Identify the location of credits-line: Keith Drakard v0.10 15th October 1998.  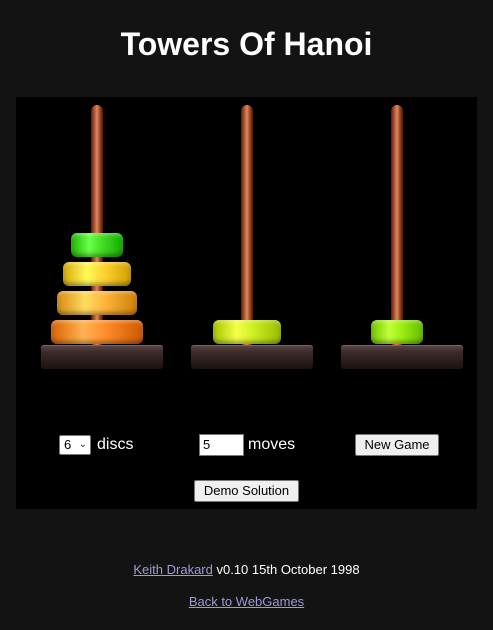
(246, 569).